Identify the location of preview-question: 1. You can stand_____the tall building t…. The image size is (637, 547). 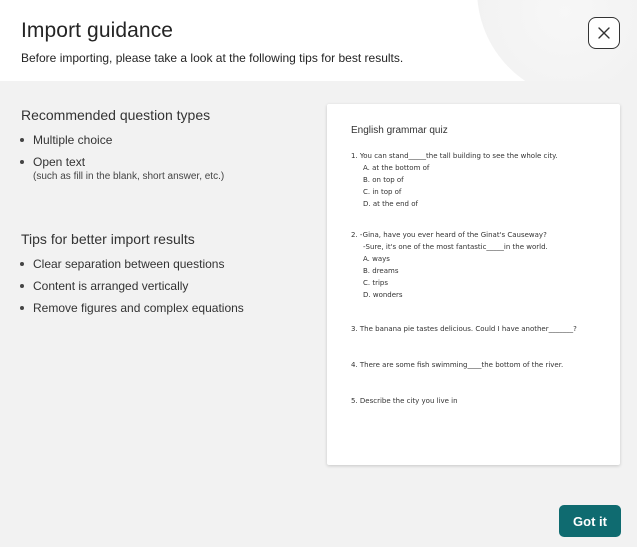
(473, 180).